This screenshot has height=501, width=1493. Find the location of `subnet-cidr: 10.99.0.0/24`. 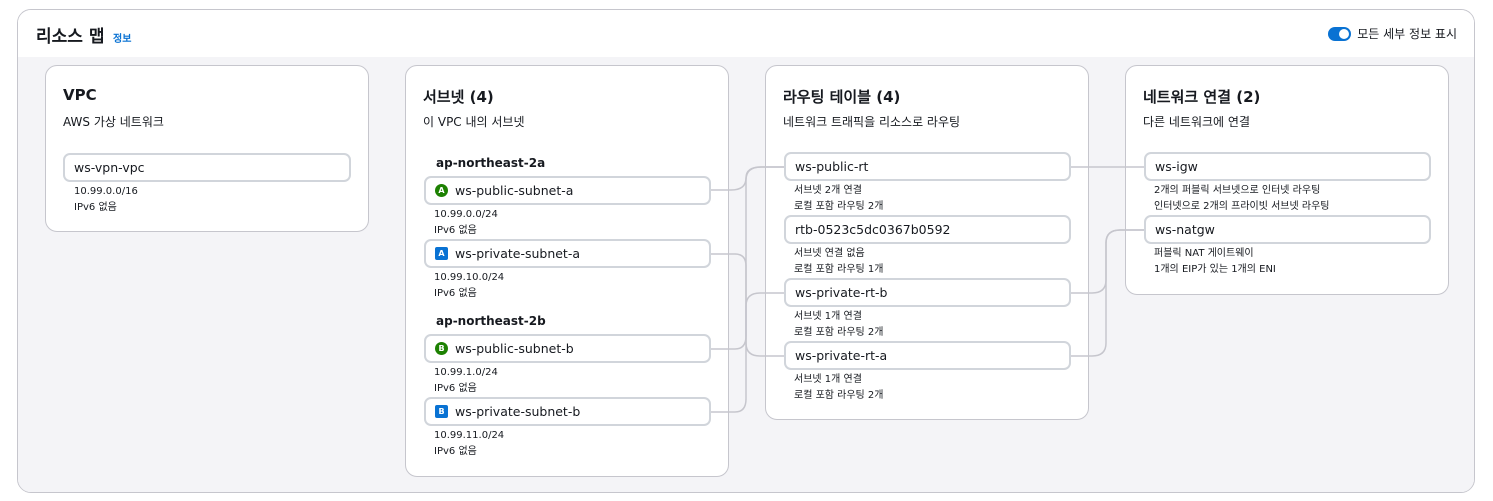

subnet-cidr: 10.99.0.0/24 is located at coordinates (466, 214).